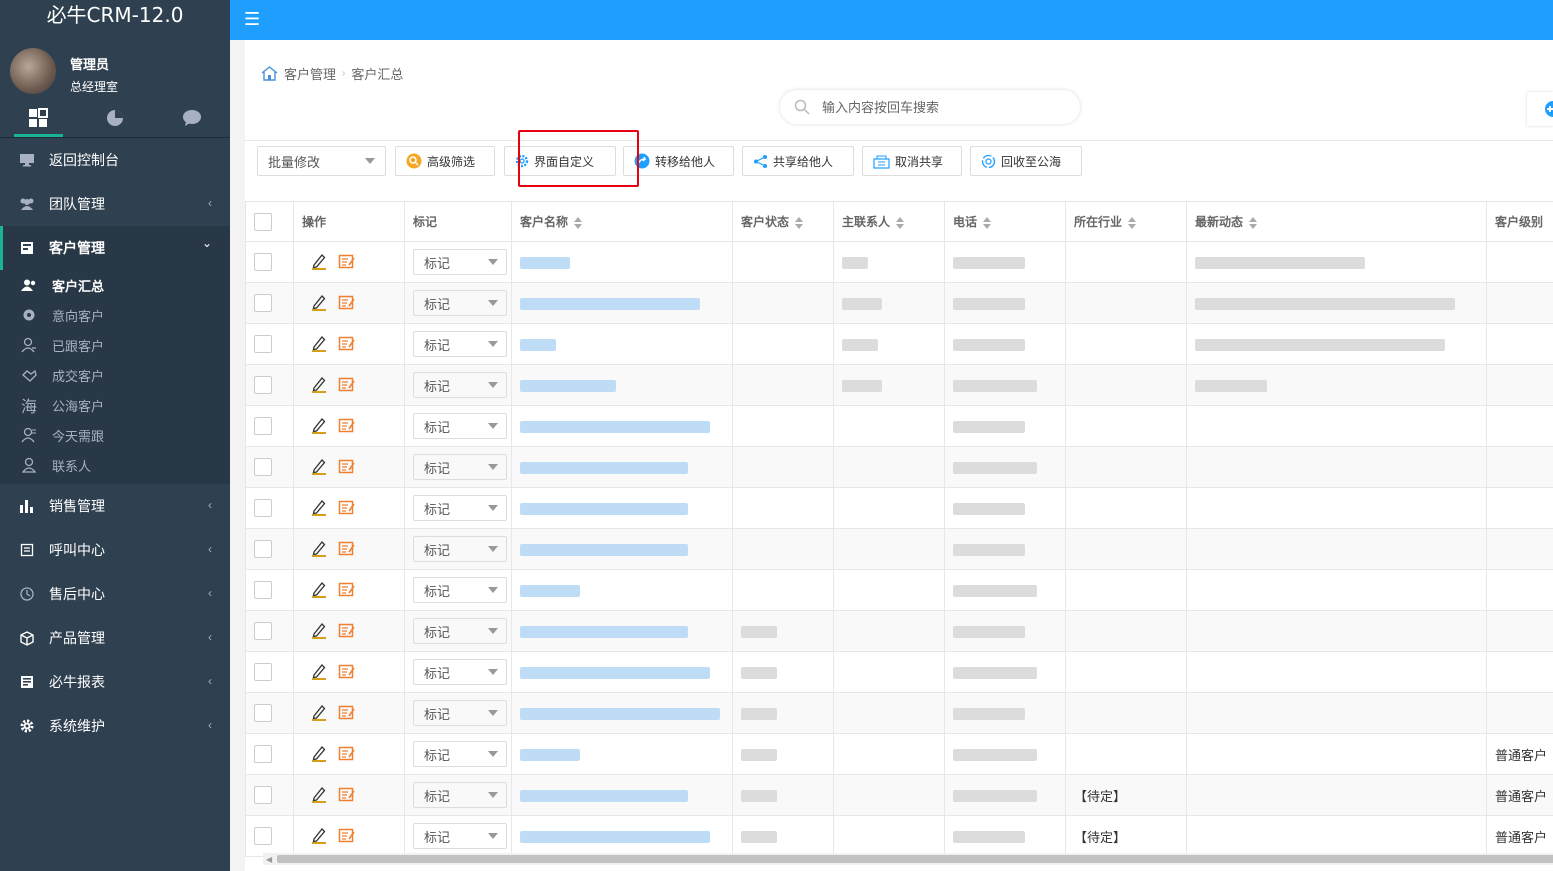 The image size is (1553, 871). I want to click on add-customer-button, so click(1540, 109).